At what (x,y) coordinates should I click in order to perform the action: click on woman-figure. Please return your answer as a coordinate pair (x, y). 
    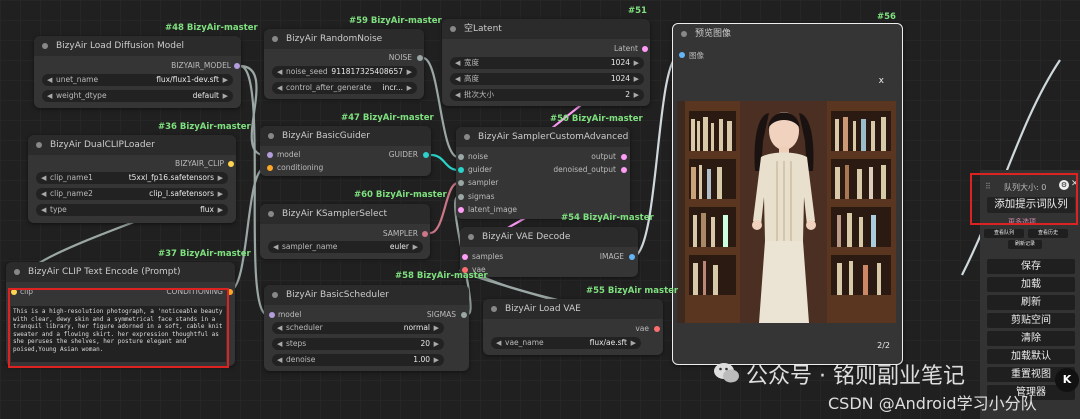
    Looking at the image, I should click on (784, 217).